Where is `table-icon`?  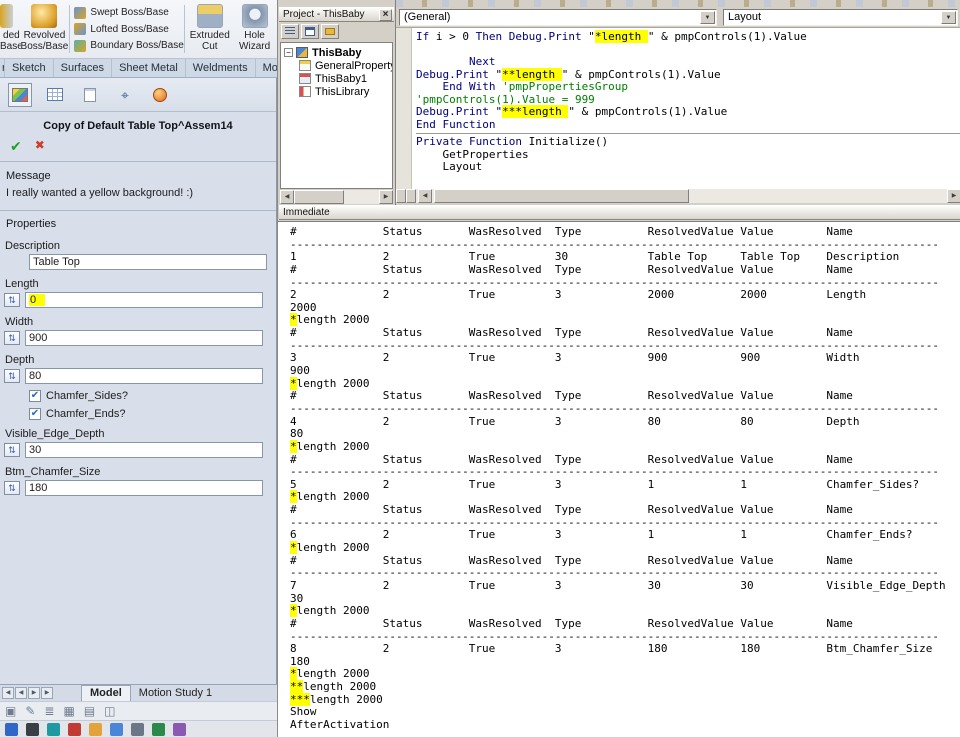
table-icon is located at coordinates (55, 94).